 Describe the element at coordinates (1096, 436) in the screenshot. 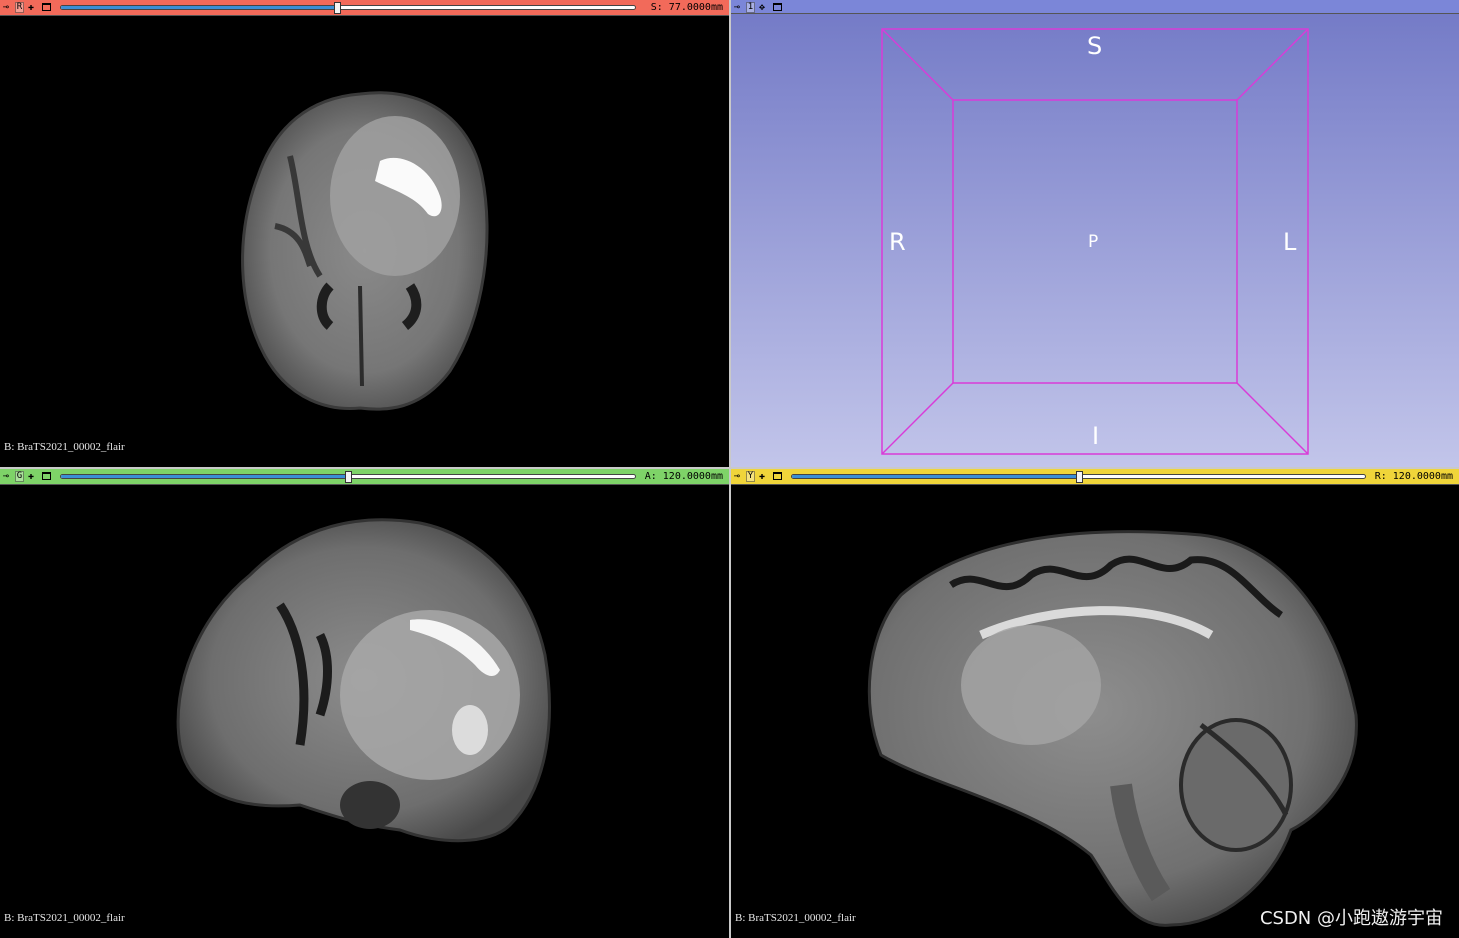

I see `orientation-label-inferior: I` at that location.